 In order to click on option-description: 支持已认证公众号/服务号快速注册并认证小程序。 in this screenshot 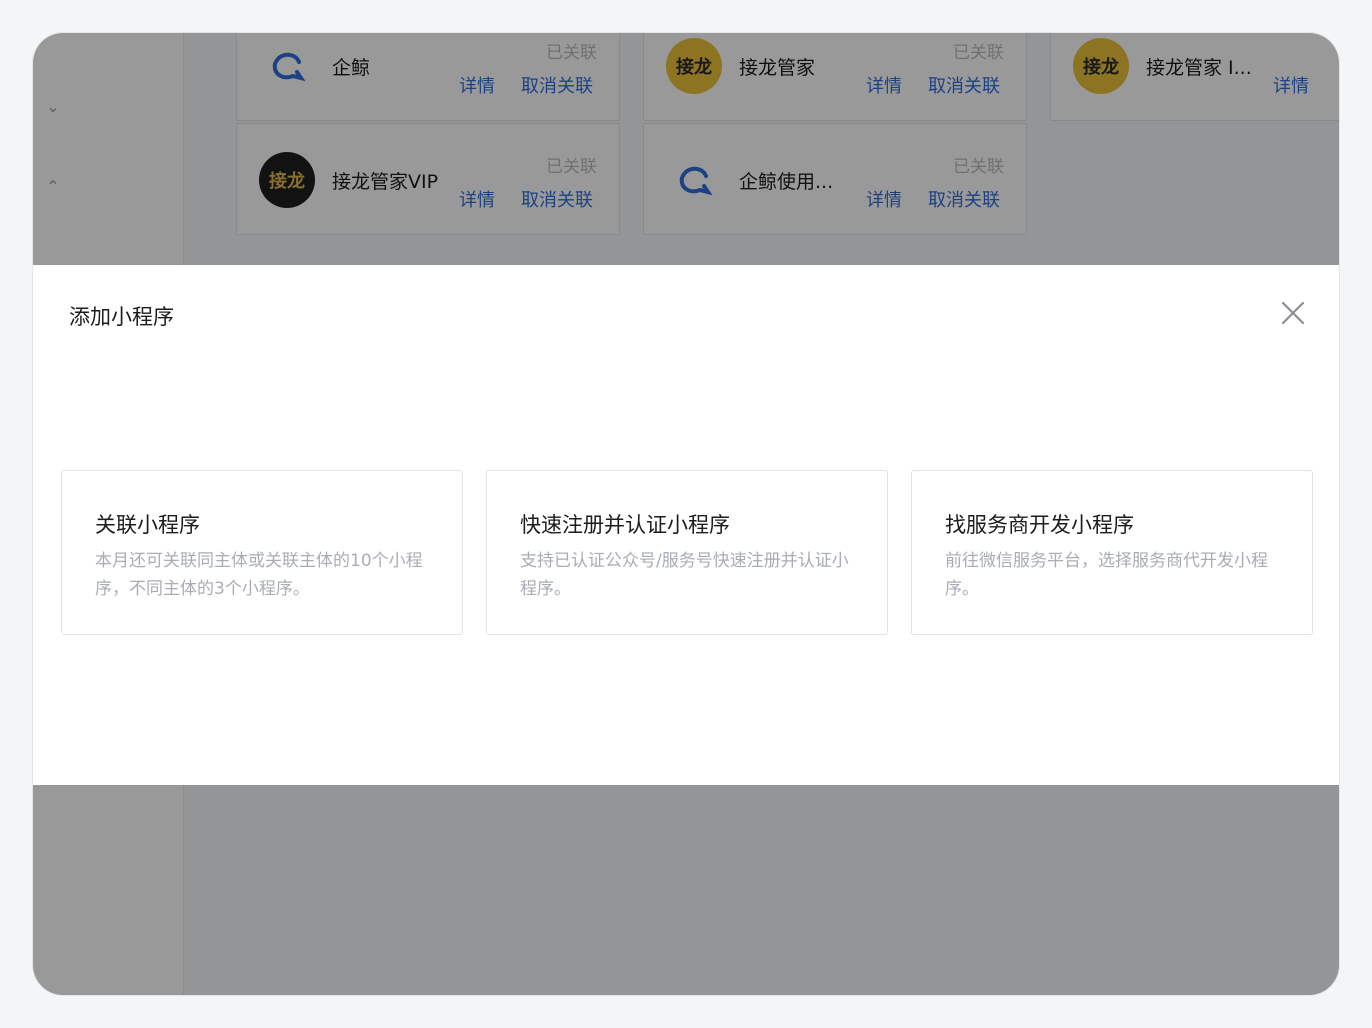, I will do `click(684, 575)`.